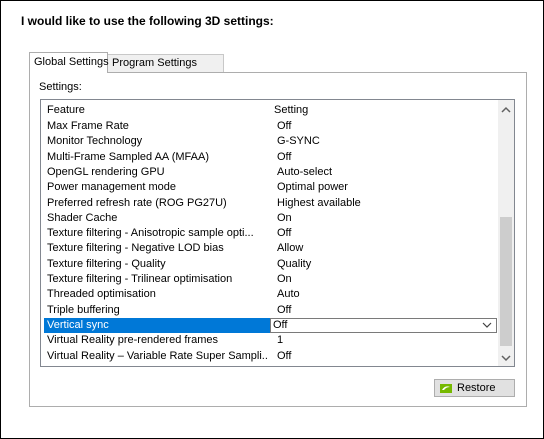 Image resolution: width=544 pixels, height=439 pixels. Describe the element at coordinates (166, 63) in the screenshot. I see `tab-program-settings: Program Settings` at that location.